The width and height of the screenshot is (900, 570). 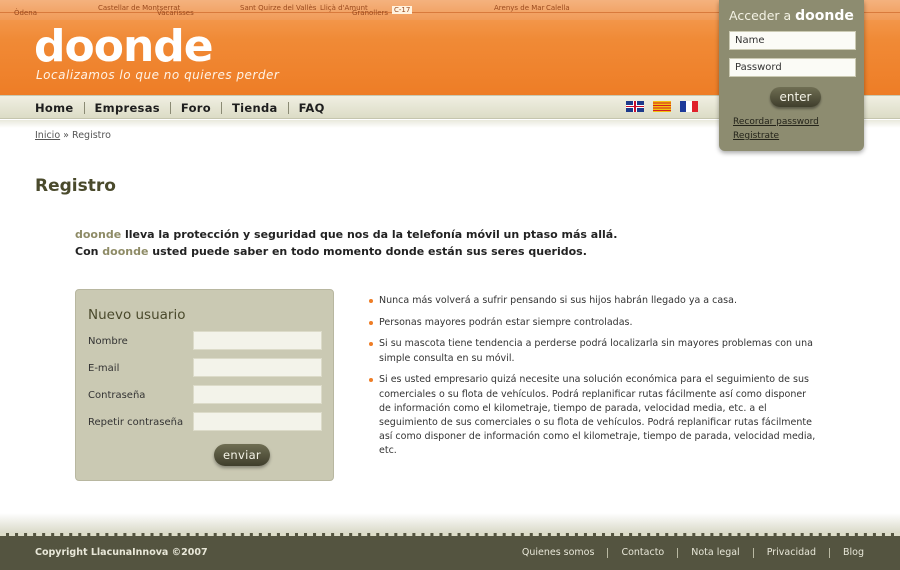 What do you see at coordinates (312, 108) in the screenshot?
I see `nav-item-faq: FAQ` at bounding box center [312, 108].